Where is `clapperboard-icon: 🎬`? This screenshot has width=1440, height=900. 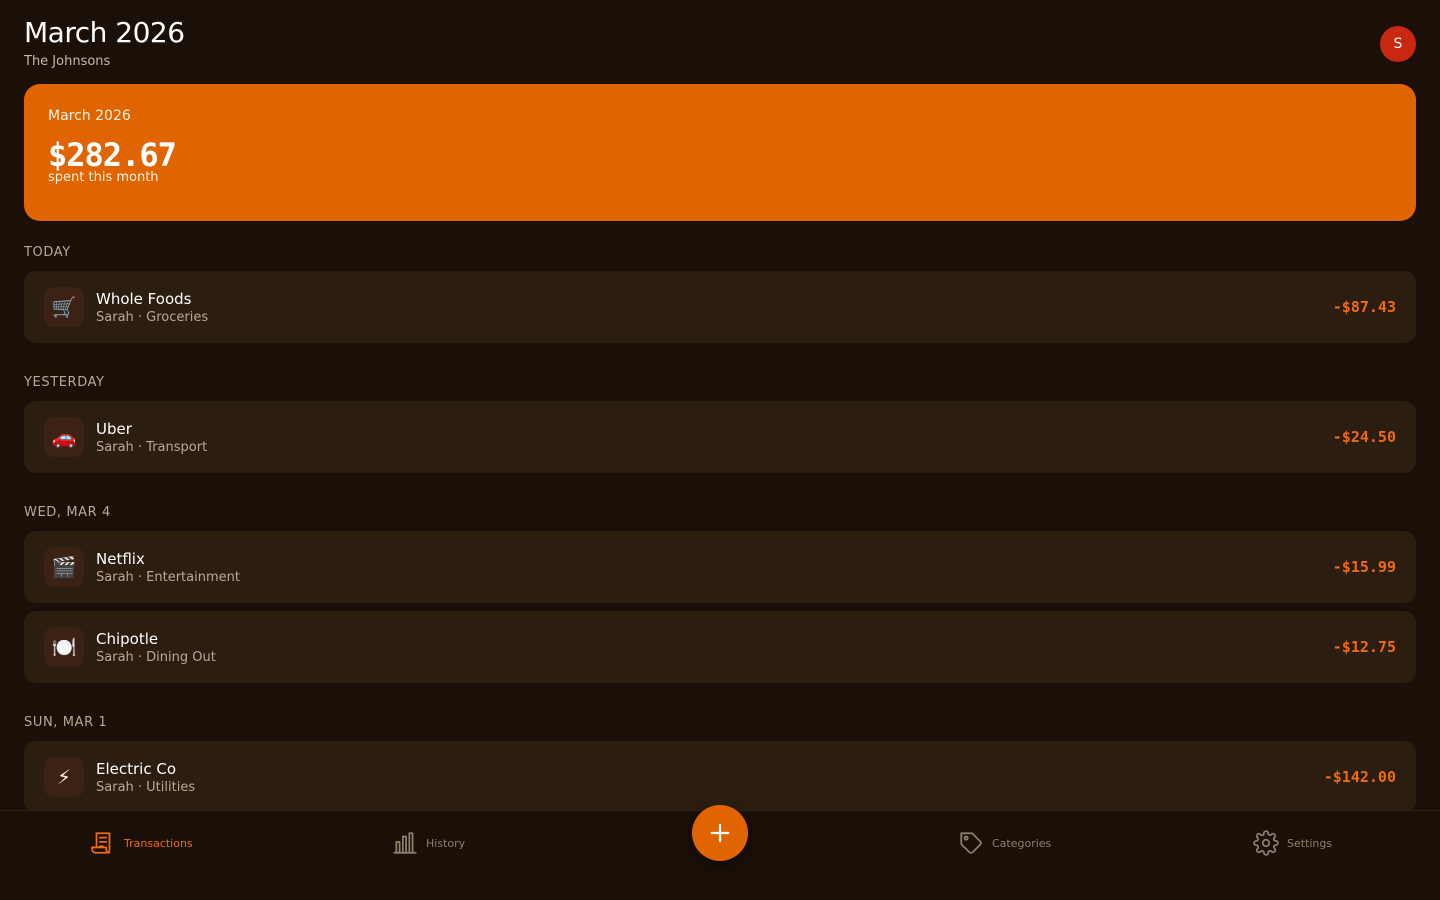
clapperboard-icon: 🎬 is located at coordinates (64, 567).